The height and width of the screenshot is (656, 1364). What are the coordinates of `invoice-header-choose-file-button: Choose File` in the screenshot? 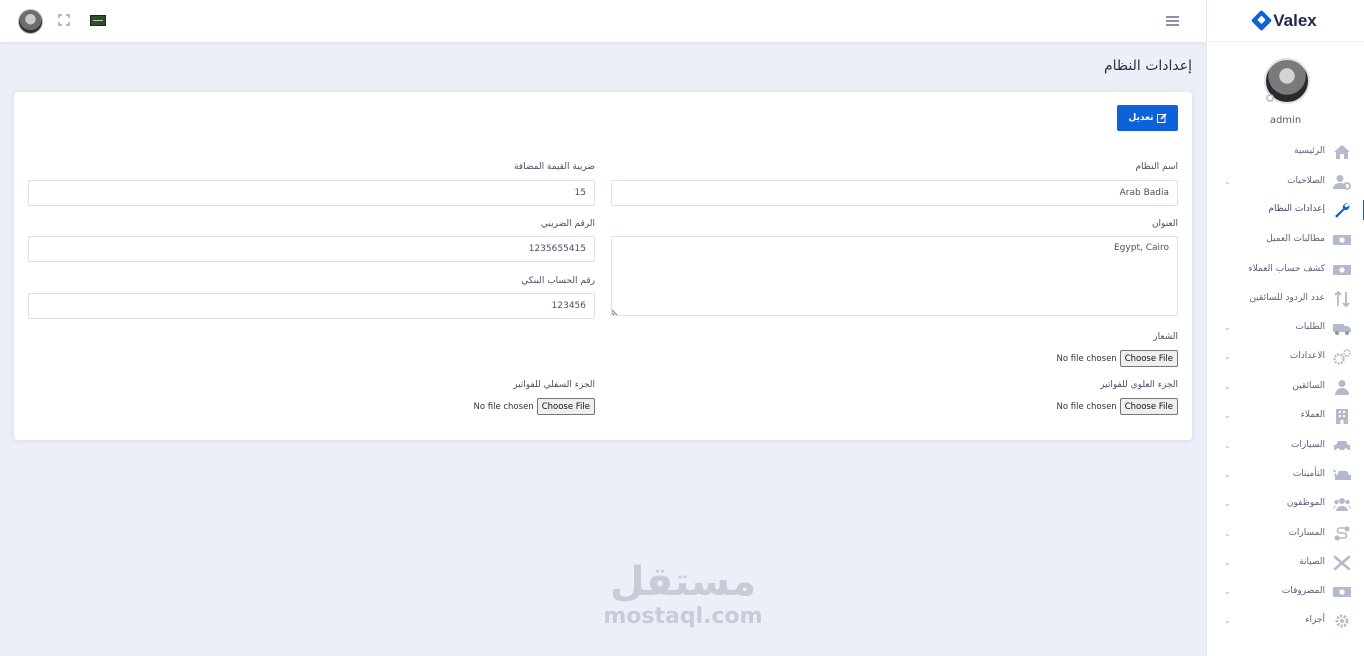 It's located at (1148, 406).